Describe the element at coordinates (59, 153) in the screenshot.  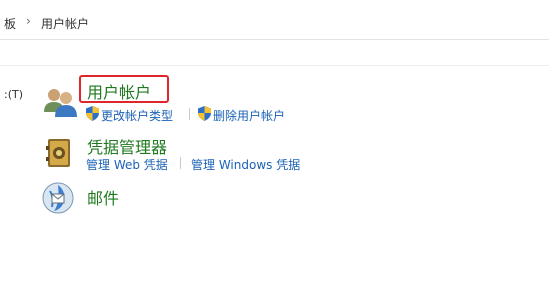
I see `credential-vault-icon` at that location.